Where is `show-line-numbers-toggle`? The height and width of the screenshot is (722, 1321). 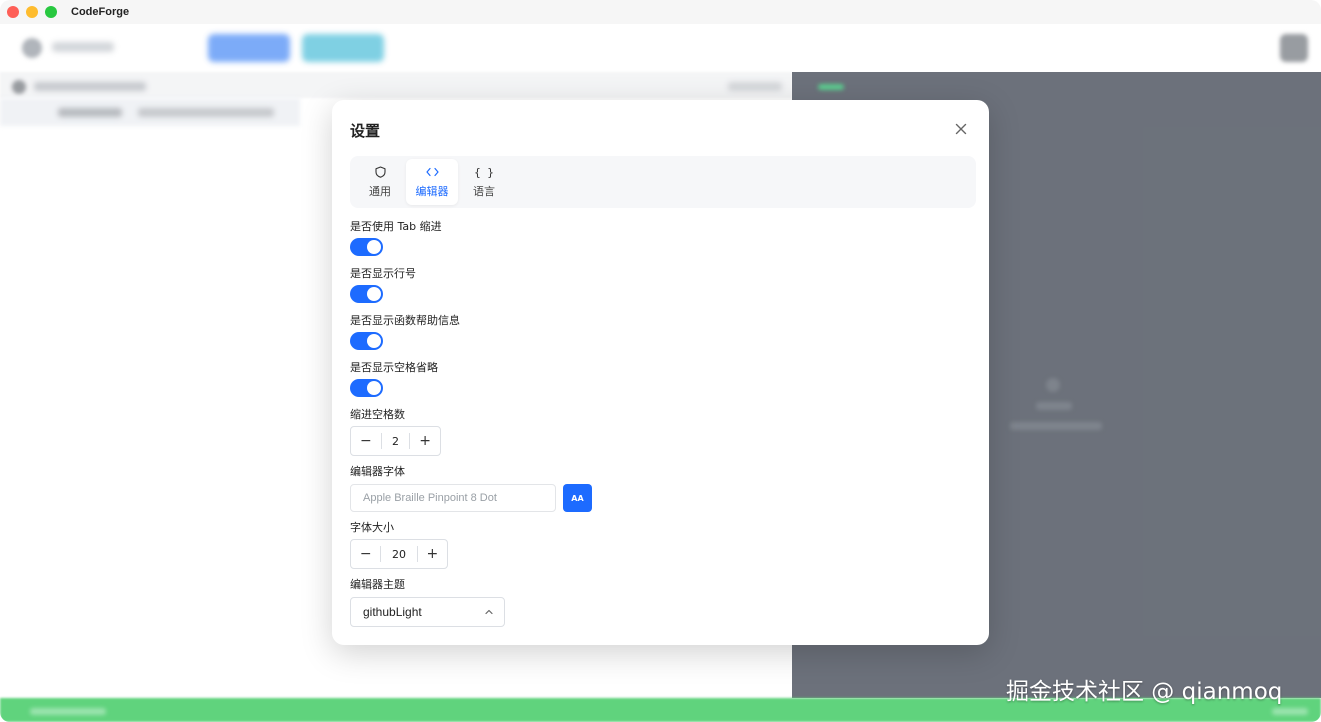
show-line-numbers-toggle is located at coordinates (366, 294).